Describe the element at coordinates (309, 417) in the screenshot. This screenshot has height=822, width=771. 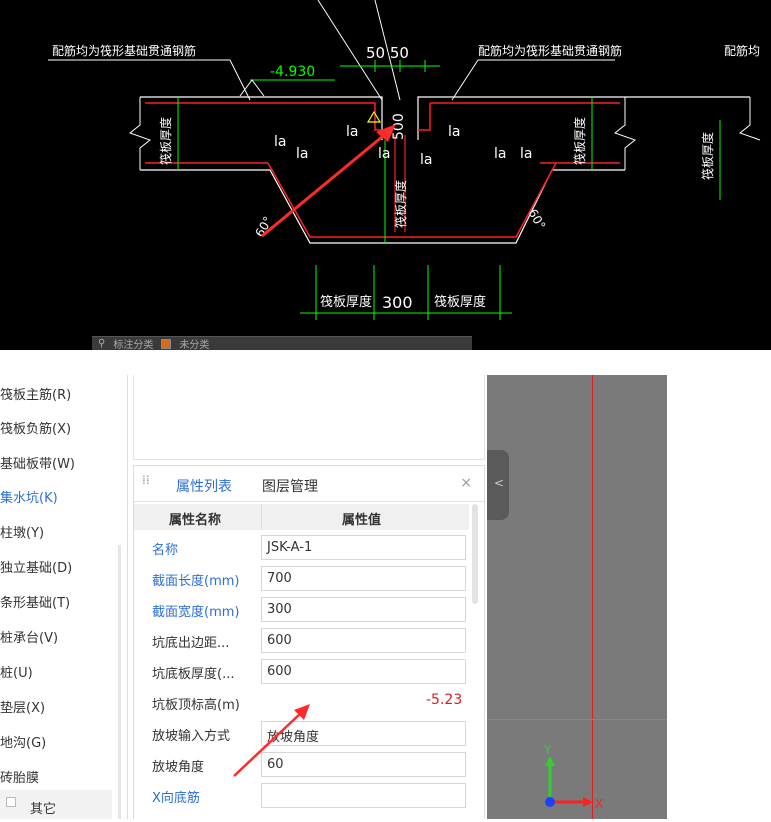
I see `component-list-area` at that location.